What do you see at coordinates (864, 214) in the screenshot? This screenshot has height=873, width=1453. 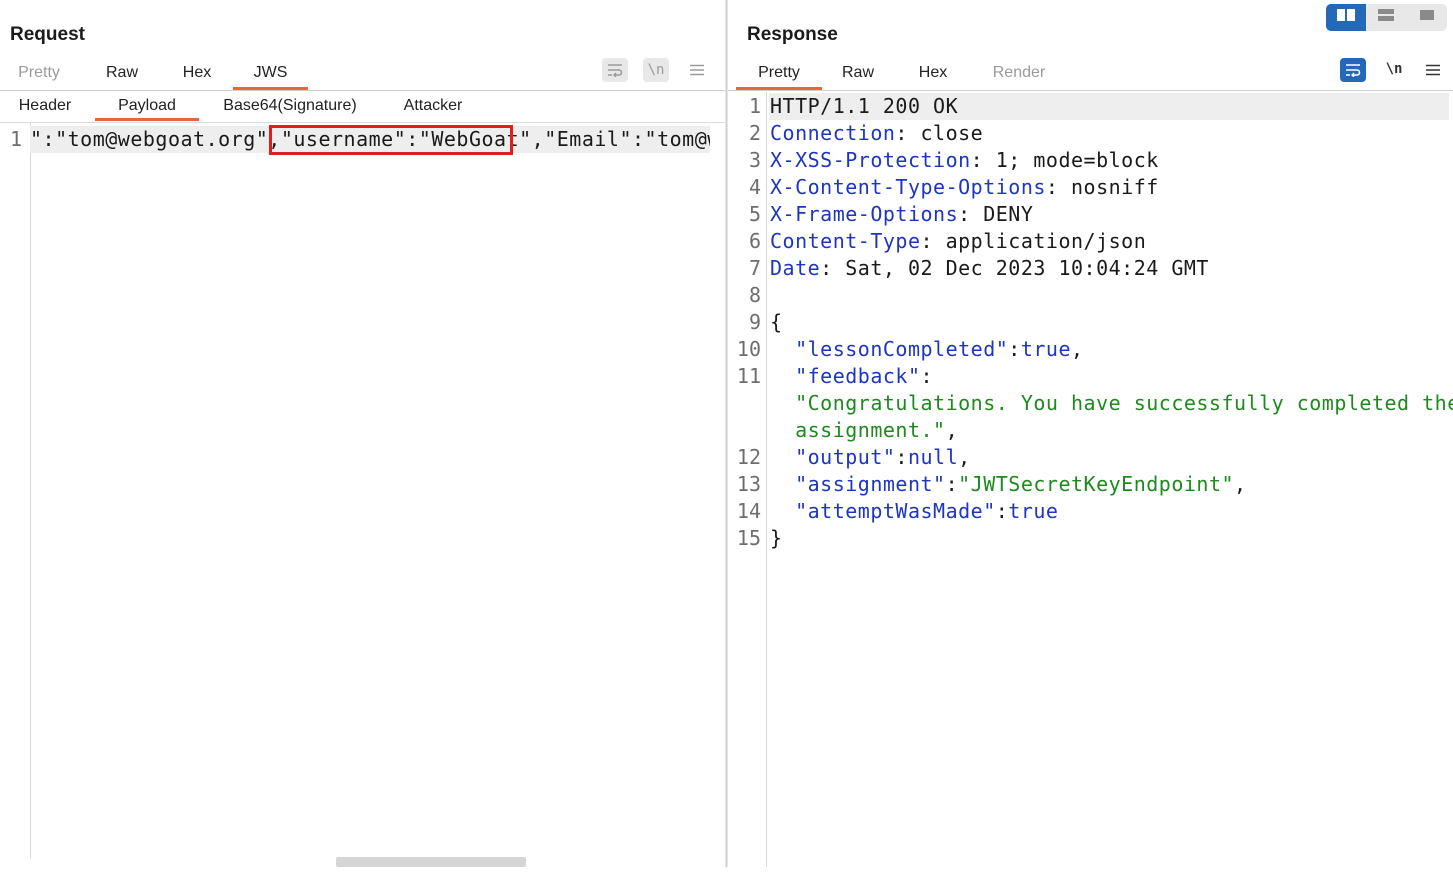 I see `code-token: X-Frame-Options` at bounding box center [864, 214].